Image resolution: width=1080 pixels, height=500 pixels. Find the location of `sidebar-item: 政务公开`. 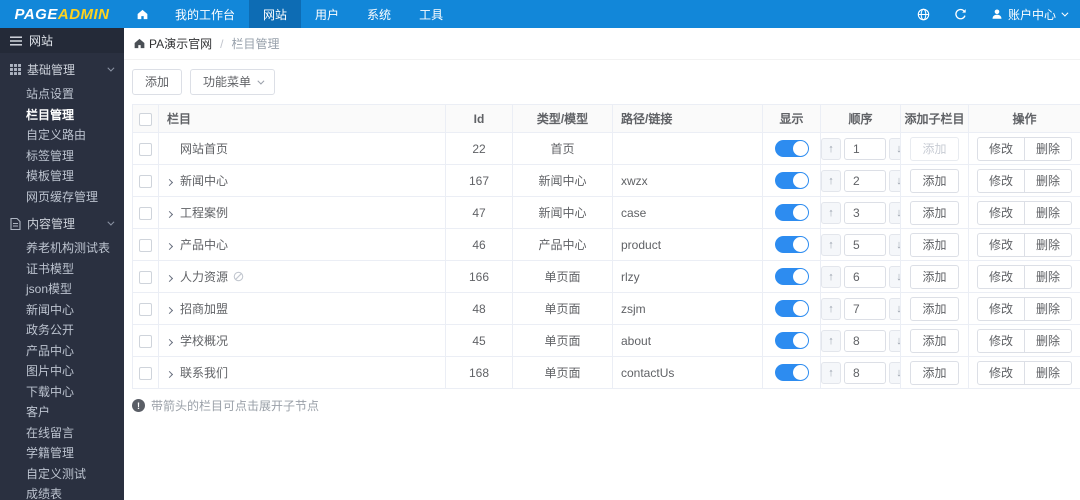

sidebar-item: 政务公开 is located at coordinates (62, 330).